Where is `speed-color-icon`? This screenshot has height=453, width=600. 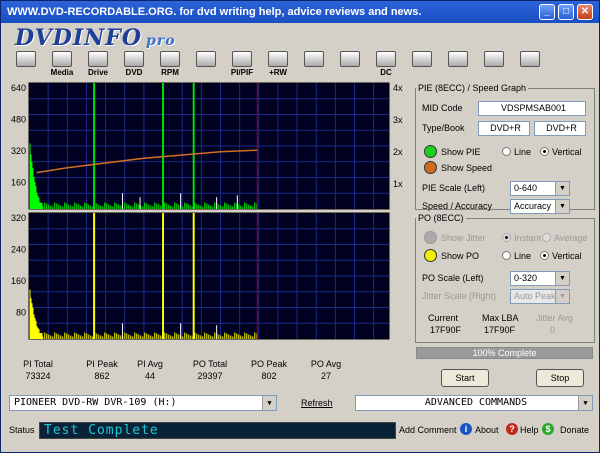
speed-color-icon is located at coordinates (430, 167).